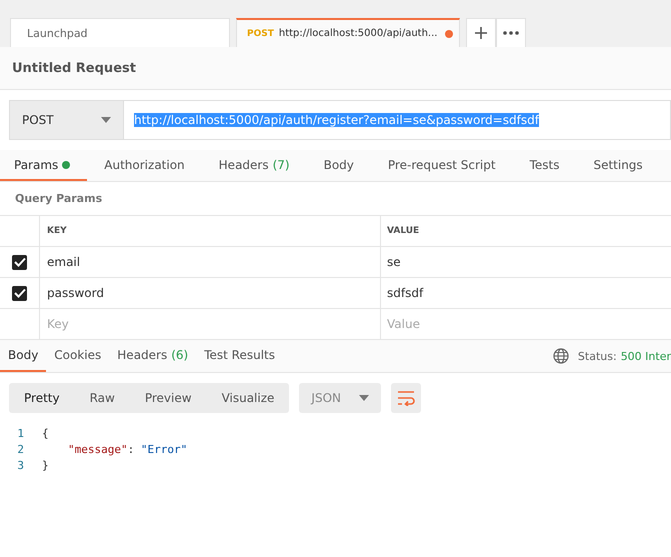 The image size is (671, 557). Describe the element at coordinates (44, 165) in the screenshot. I see `request-section-tab: Params` at that location.